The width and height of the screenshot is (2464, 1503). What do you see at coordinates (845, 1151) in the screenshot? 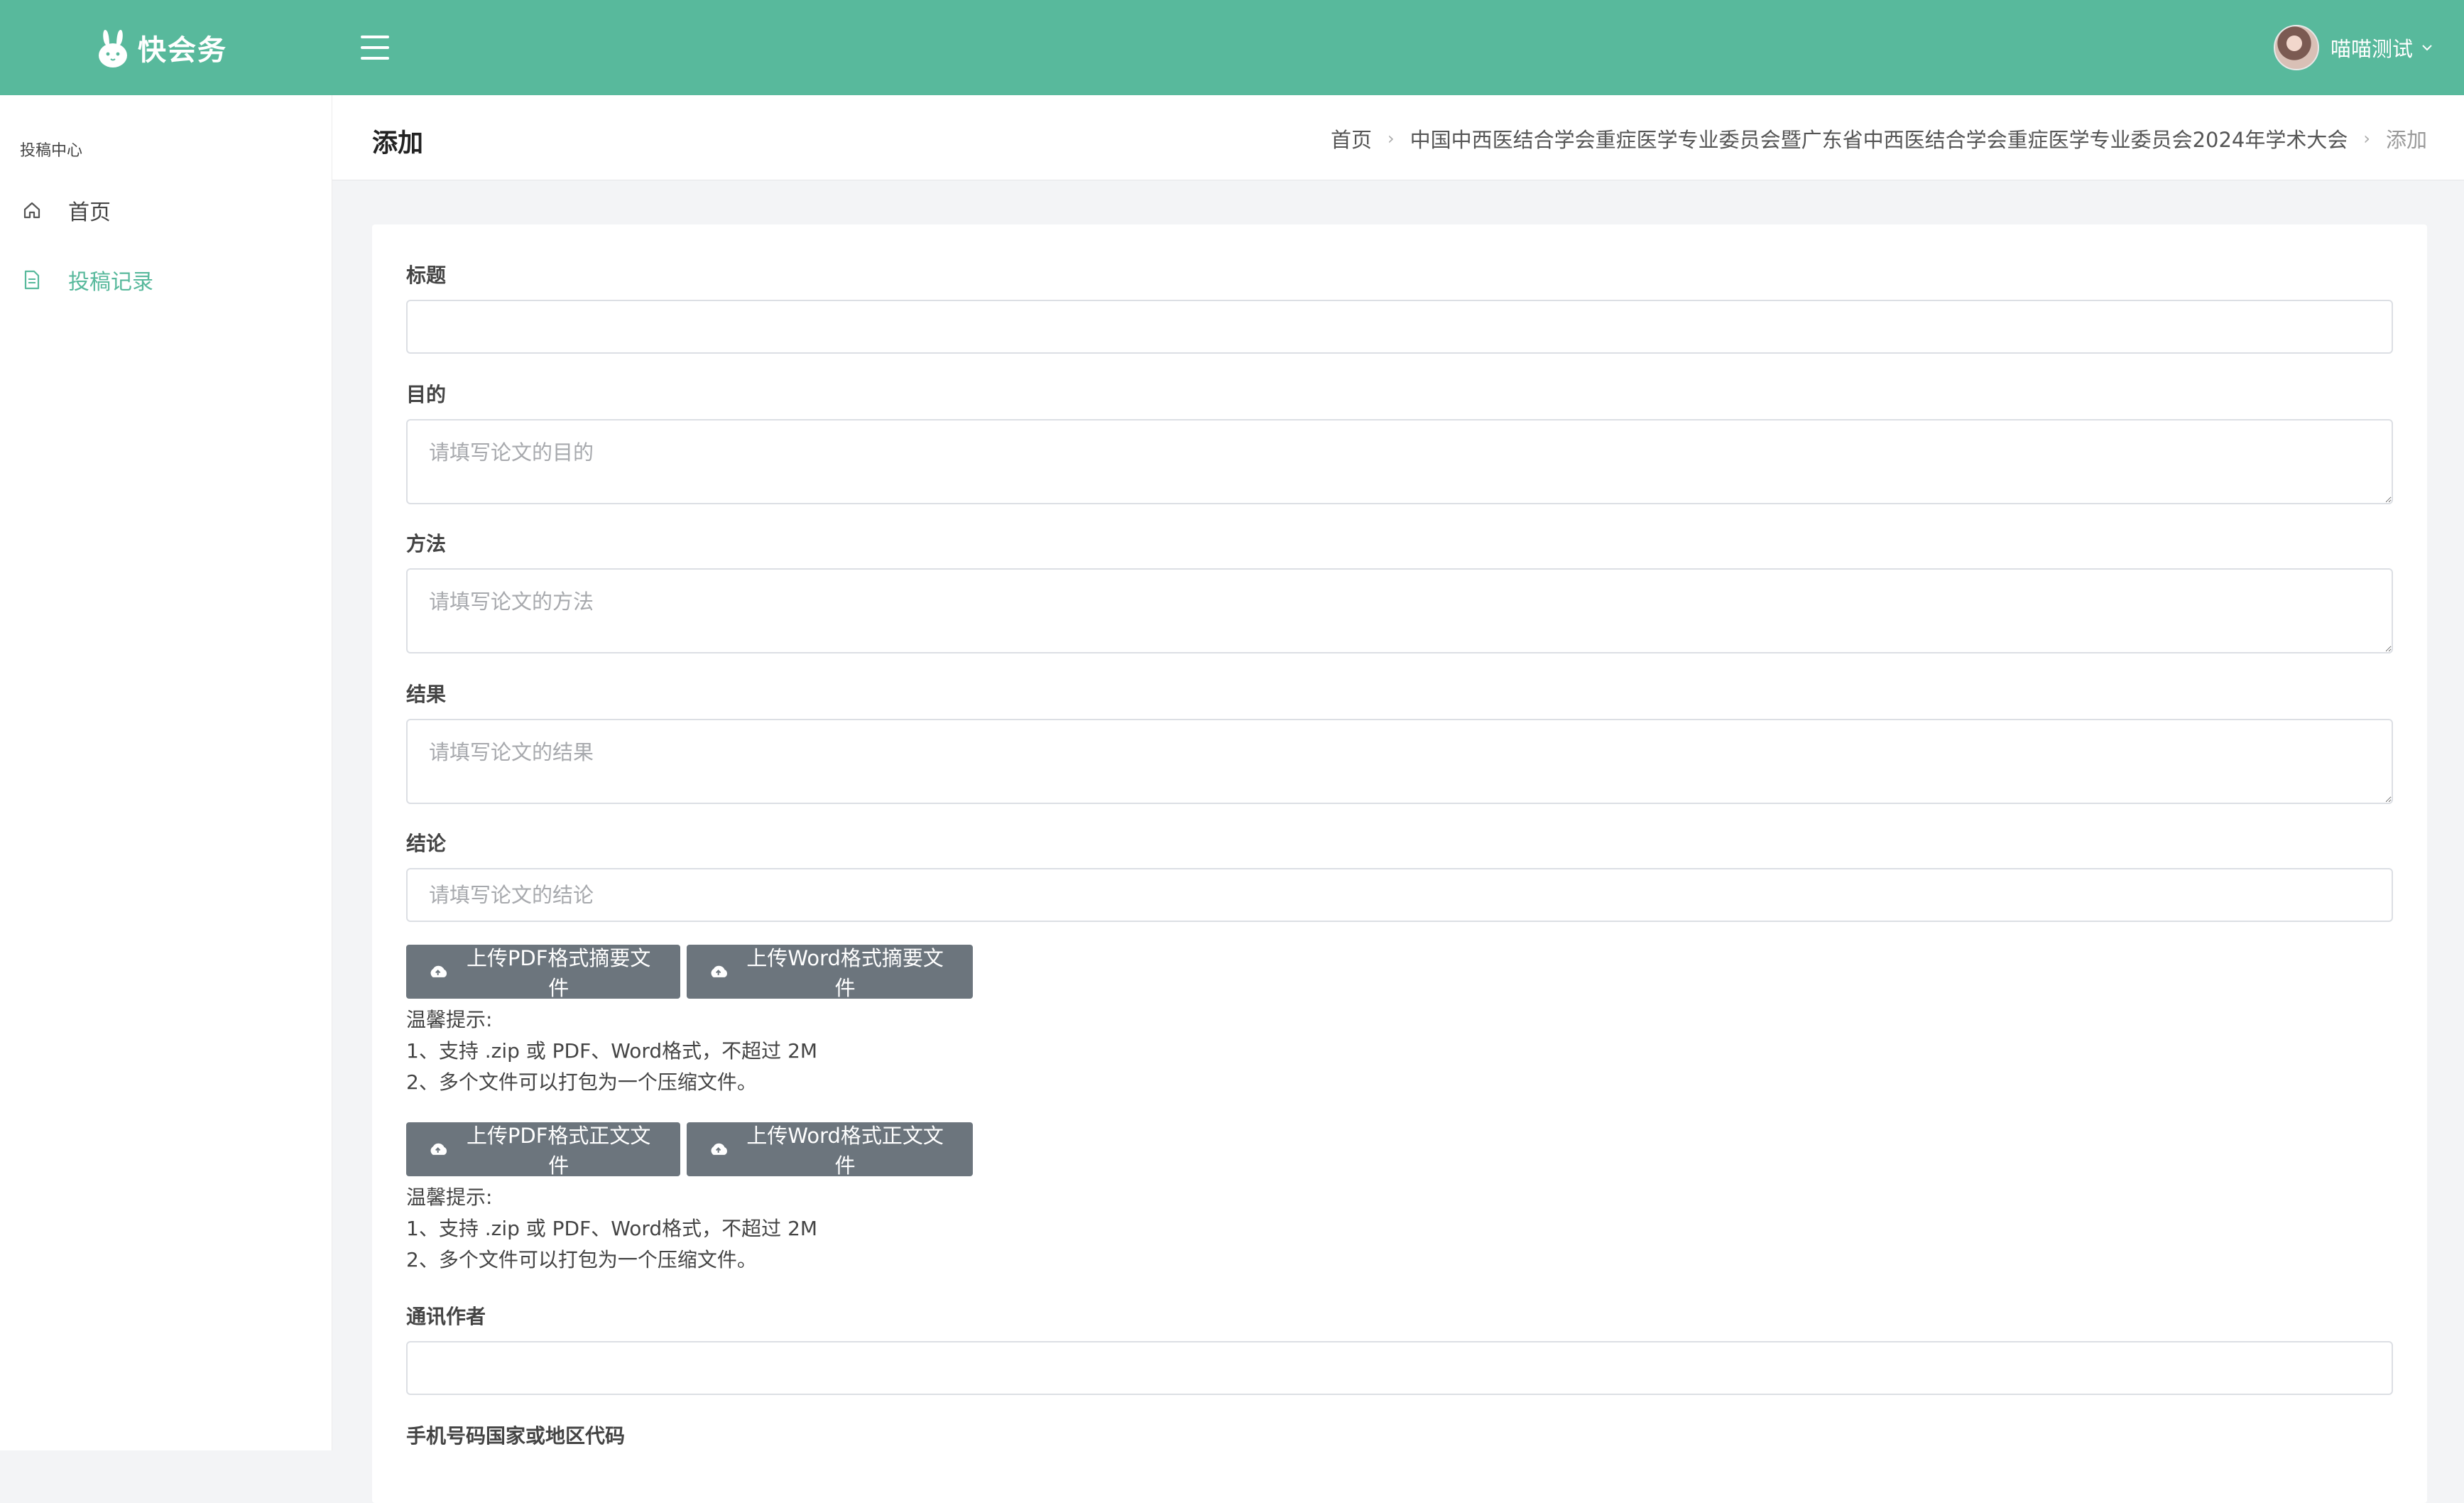
I see `upload-word-body-label: 上传Word格式正文文件` at bounding box center [845, 1151].